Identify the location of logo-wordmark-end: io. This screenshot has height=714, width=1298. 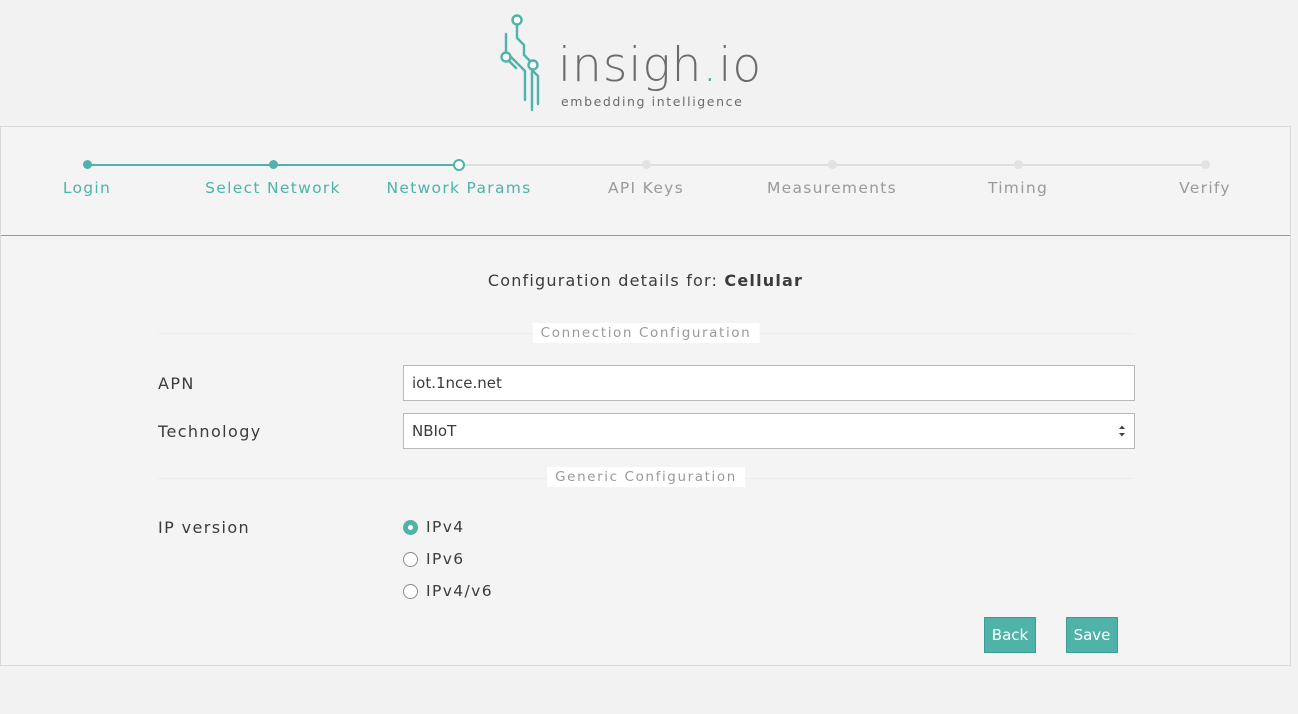
(740, 65).